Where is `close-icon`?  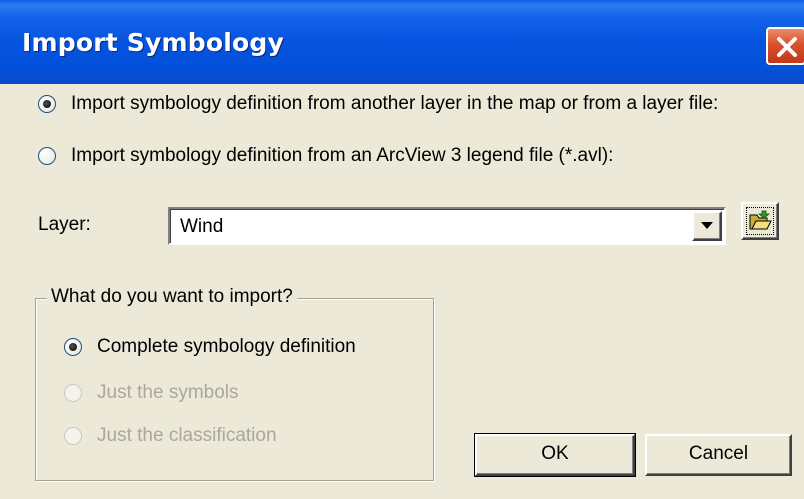 close-icon is located at coordinates (787, 47).